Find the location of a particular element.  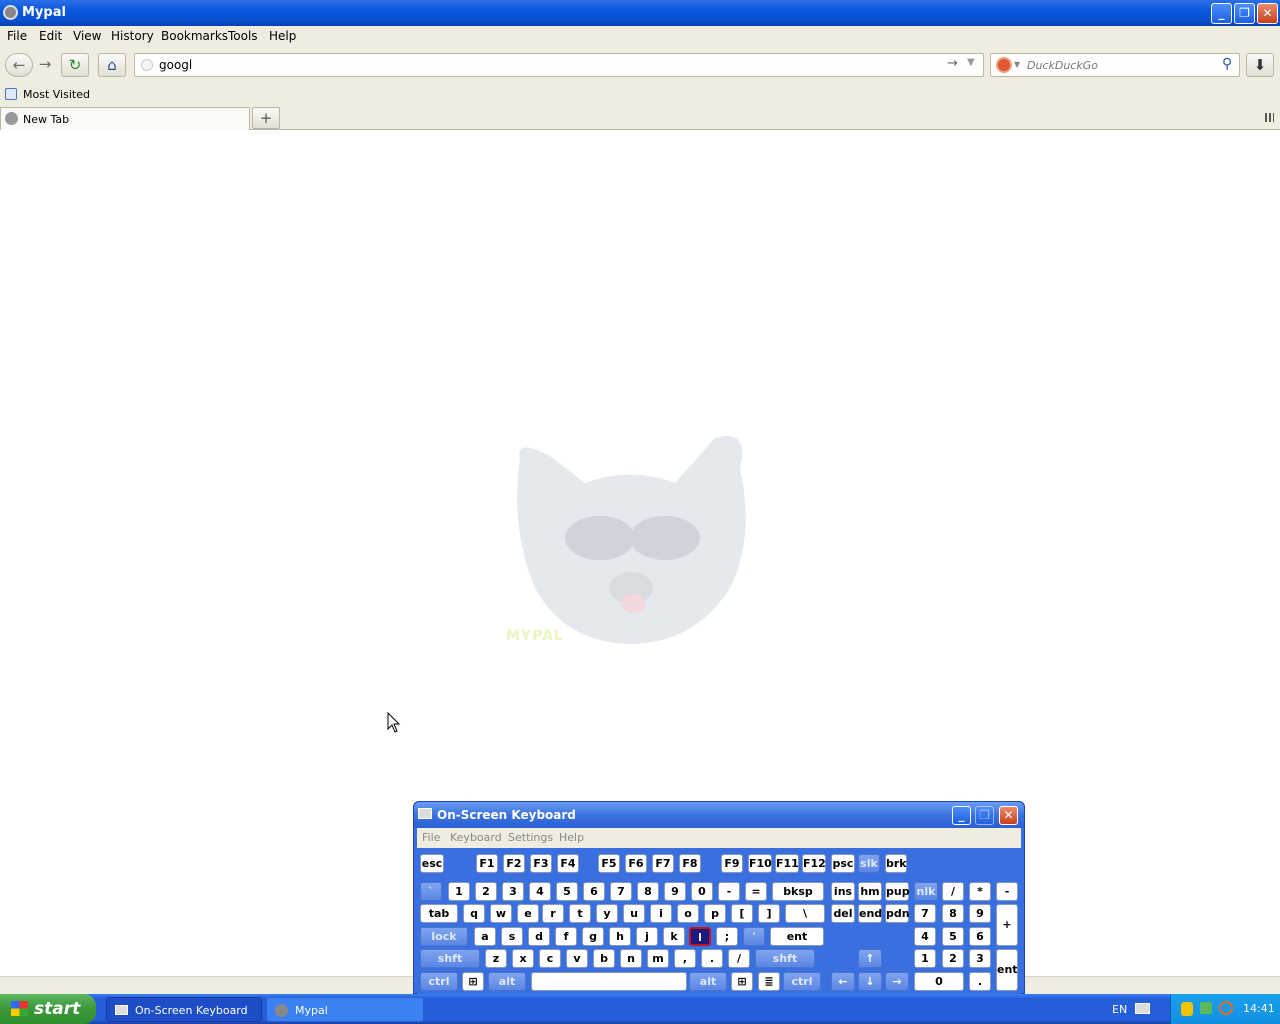

osk-key-num-20: - is located at coordinates (1007, 891).